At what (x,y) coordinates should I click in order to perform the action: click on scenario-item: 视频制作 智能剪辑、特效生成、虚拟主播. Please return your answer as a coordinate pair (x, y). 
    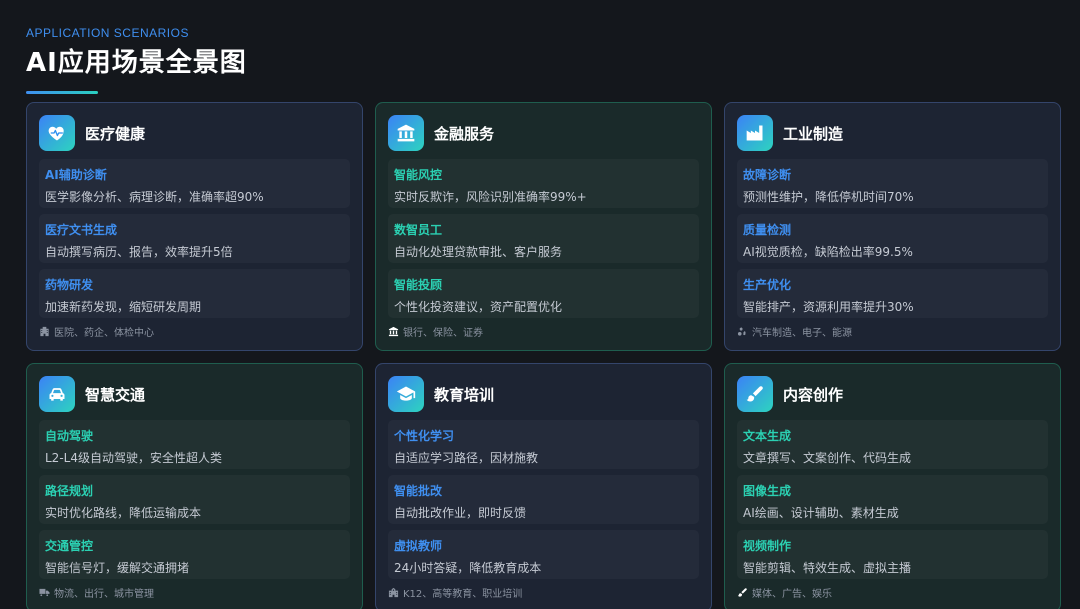
    Looking at the image, I should click on (892, 554).